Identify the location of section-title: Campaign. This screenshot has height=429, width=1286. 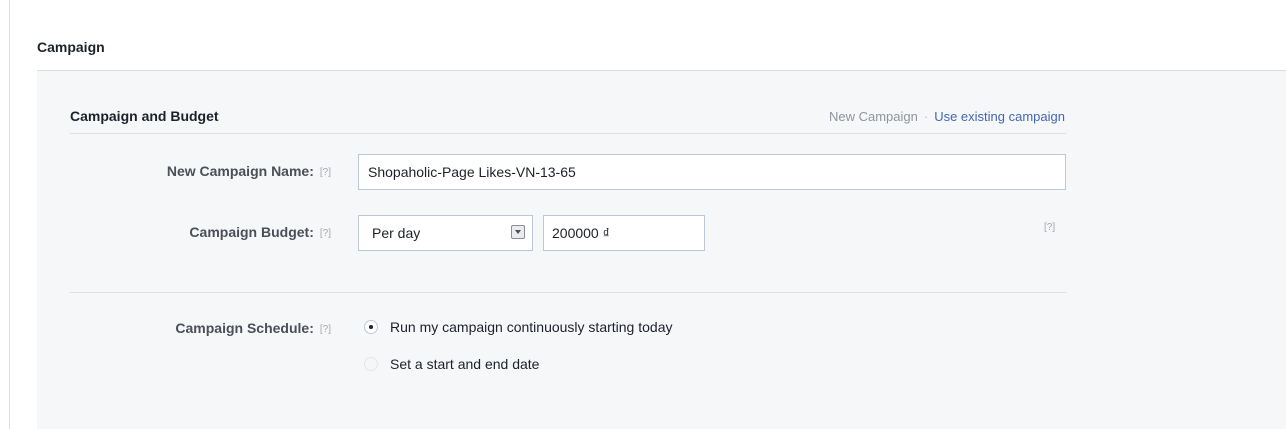
(71, 47).